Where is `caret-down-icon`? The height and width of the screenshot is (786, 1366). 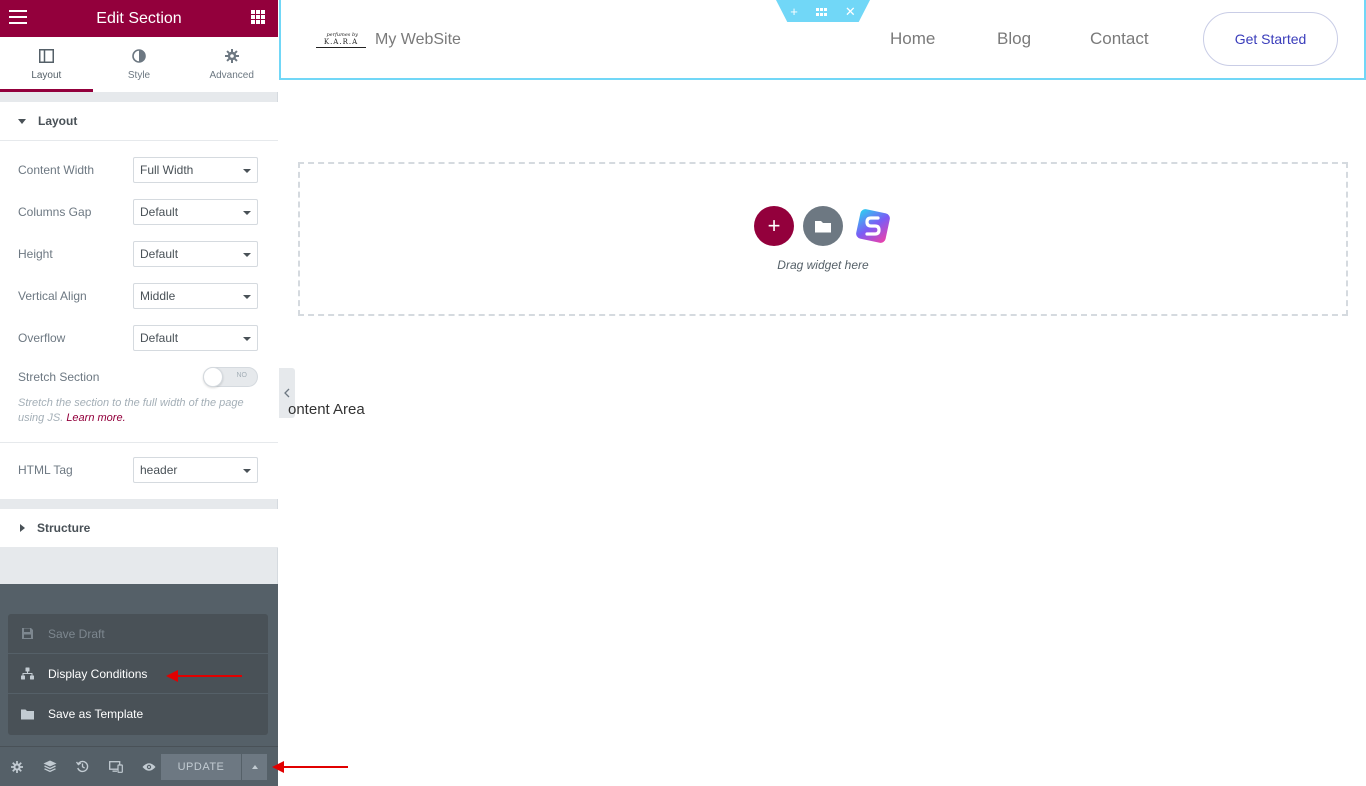
caret-down-icon is located at coordinates (22, 121).